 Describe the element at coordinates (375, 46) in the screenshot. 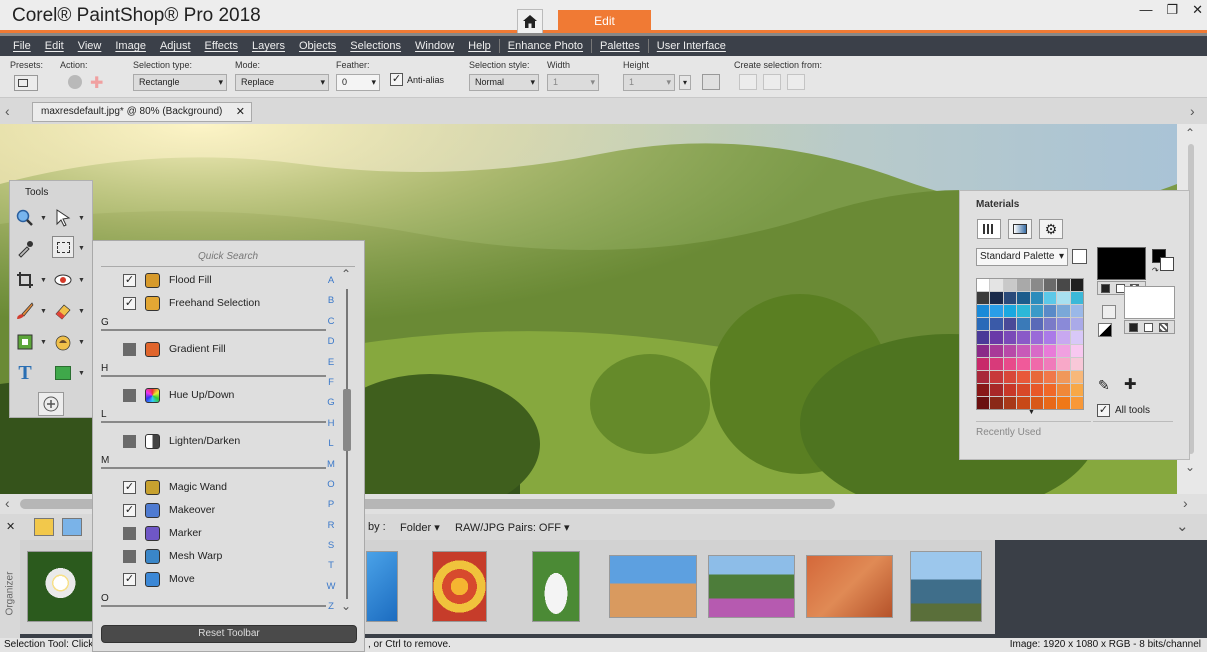

I see `menu-selections: Selections` at that location.